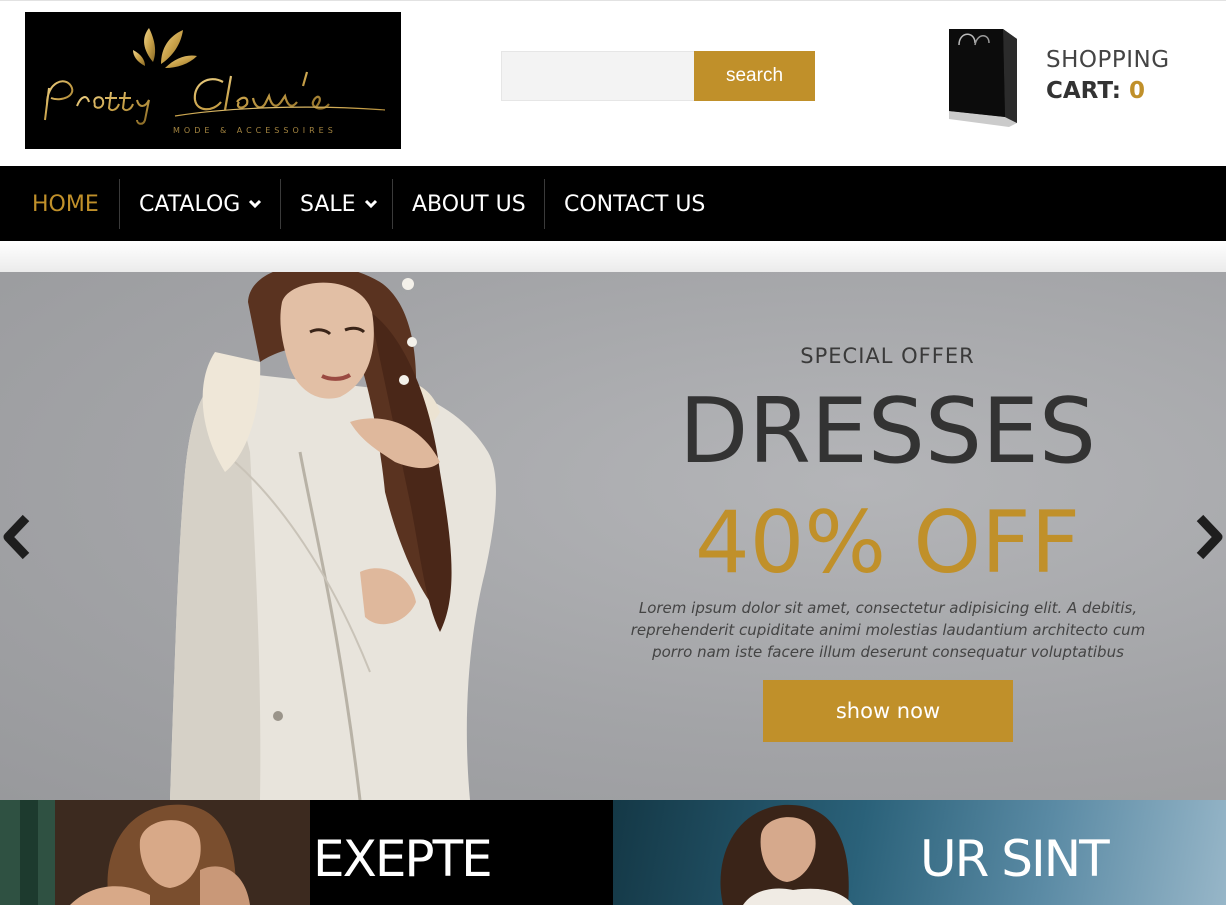  I want to click on nav-item-contact-us: CONTACT US, so click(634, 204).